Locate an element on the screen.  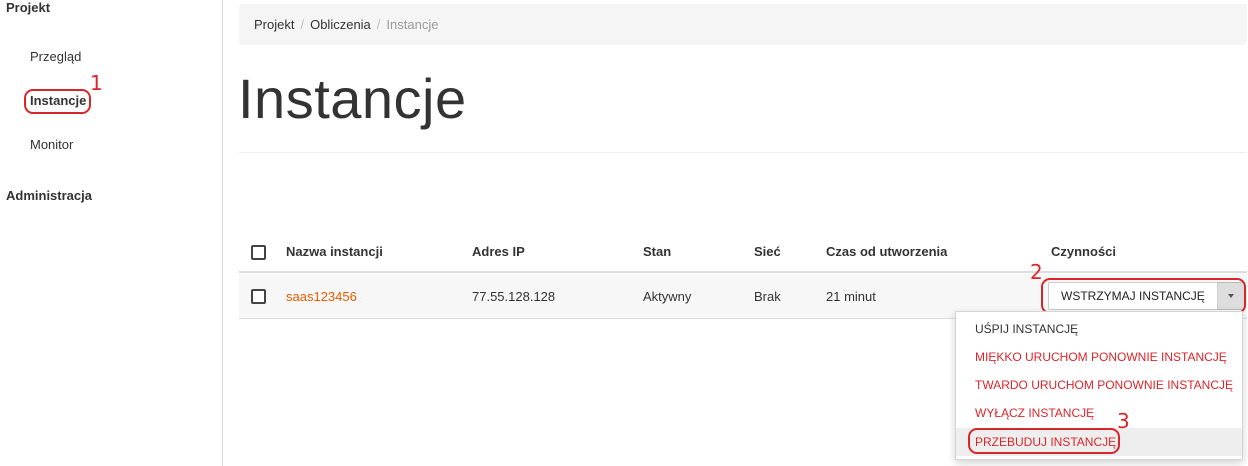
column-header-network: Sieć is located at coordinates (767, 251).